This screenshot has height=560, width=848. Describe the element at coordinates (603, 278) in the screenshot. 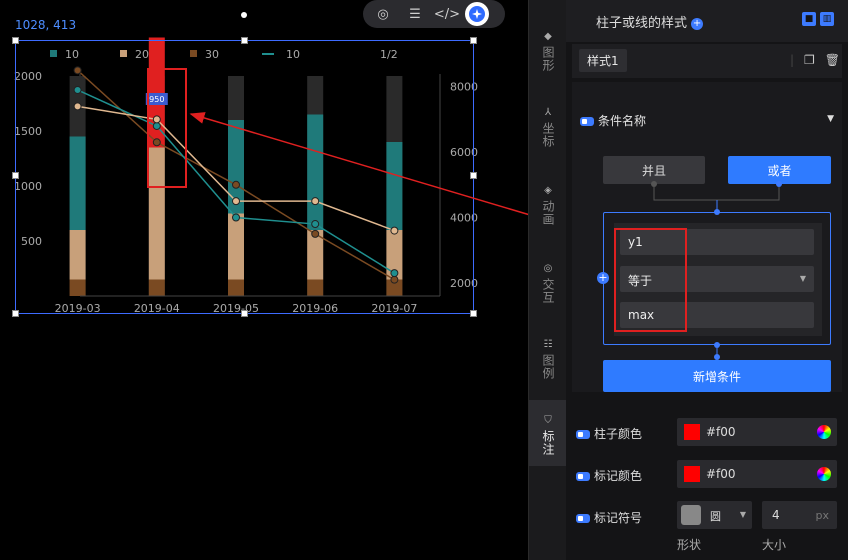

I see `add-rule-icon: +` at that location.